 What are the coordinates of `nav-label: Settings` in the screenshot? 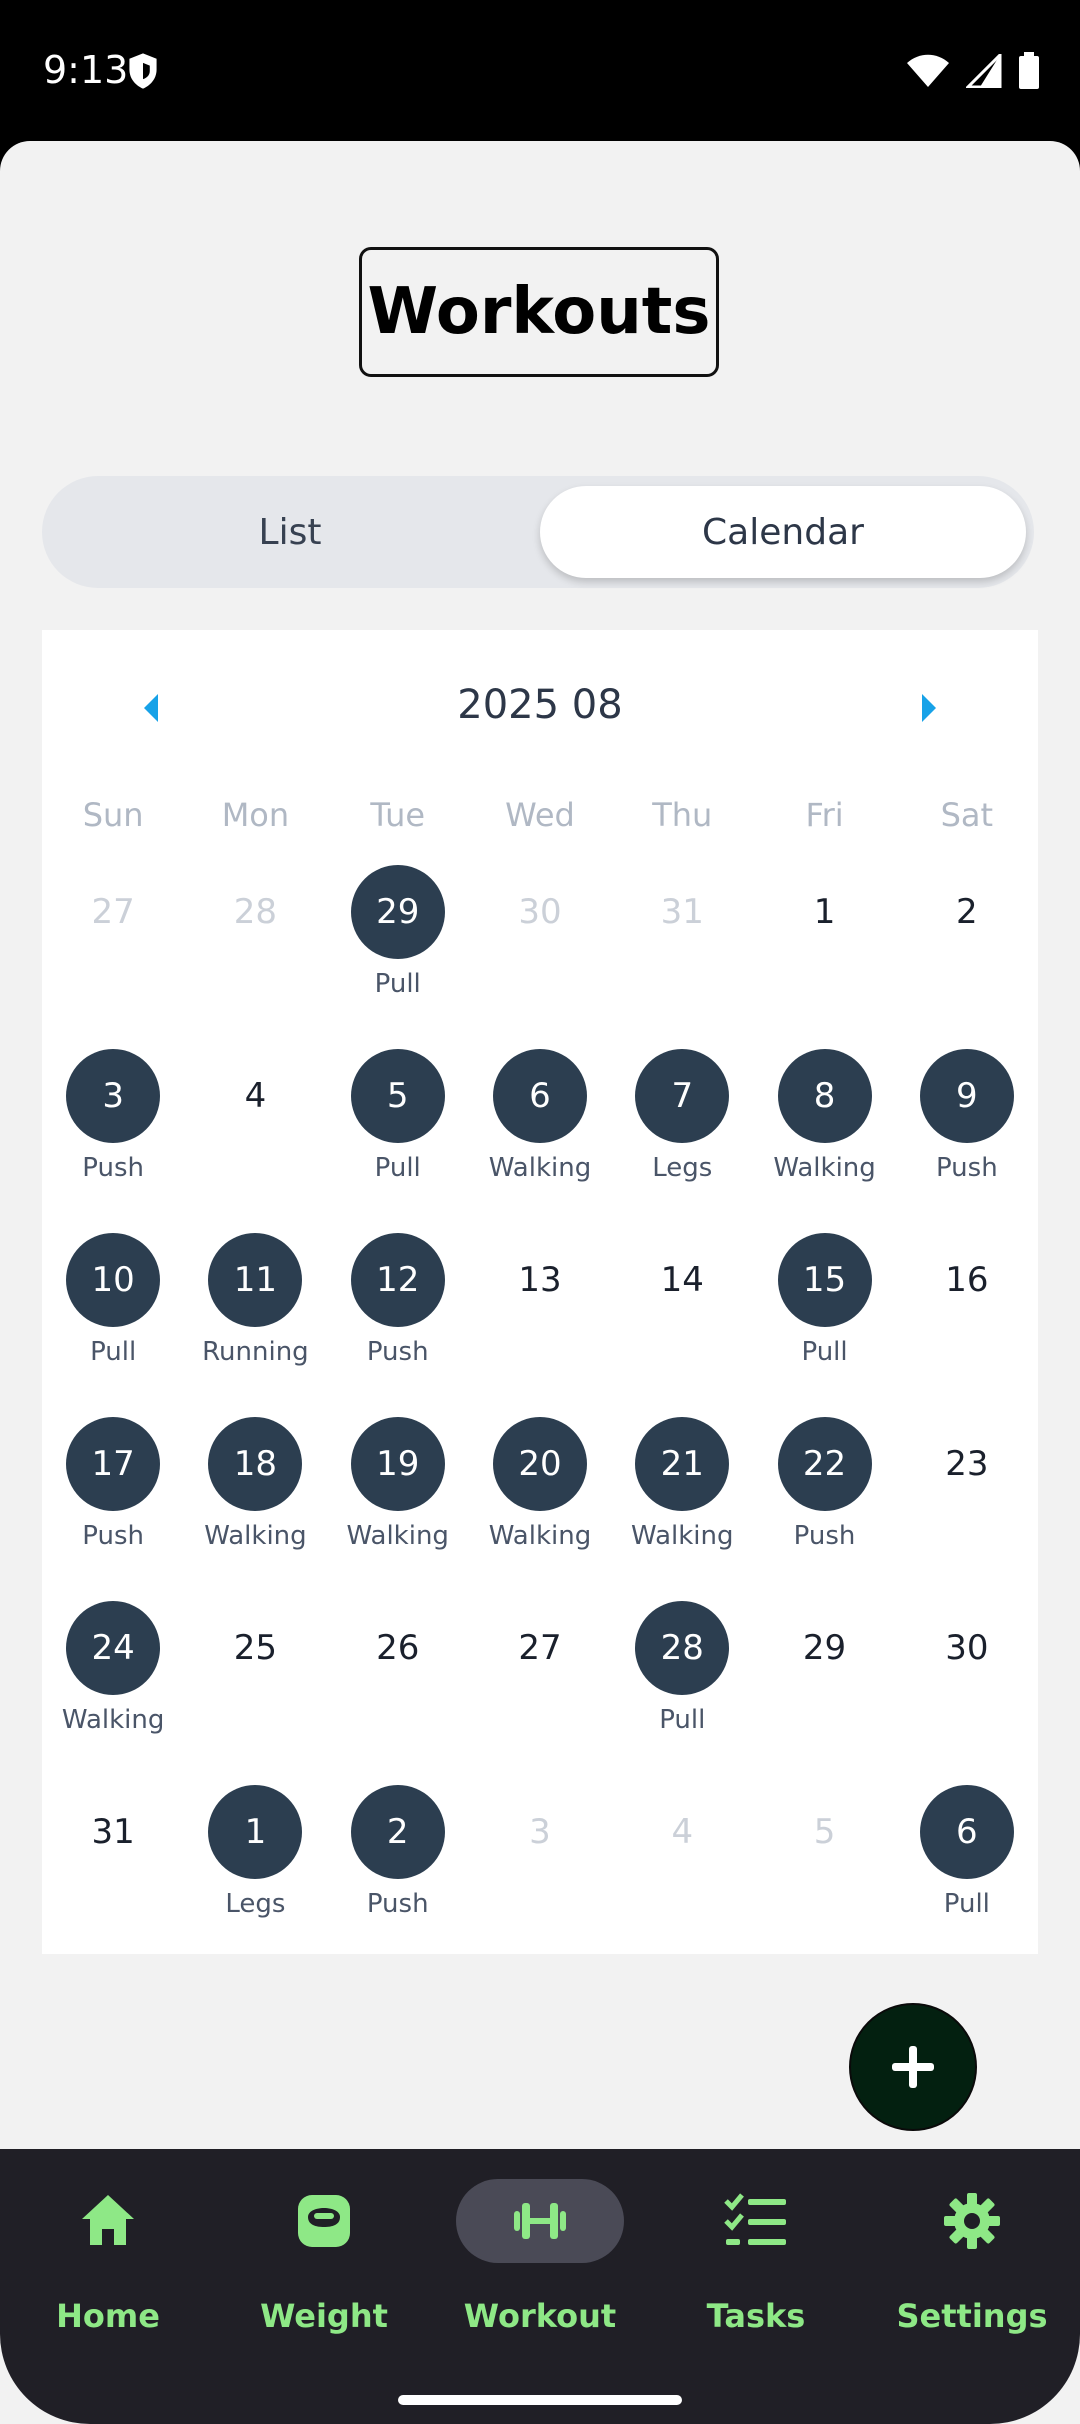 It's located at (972, 2316).